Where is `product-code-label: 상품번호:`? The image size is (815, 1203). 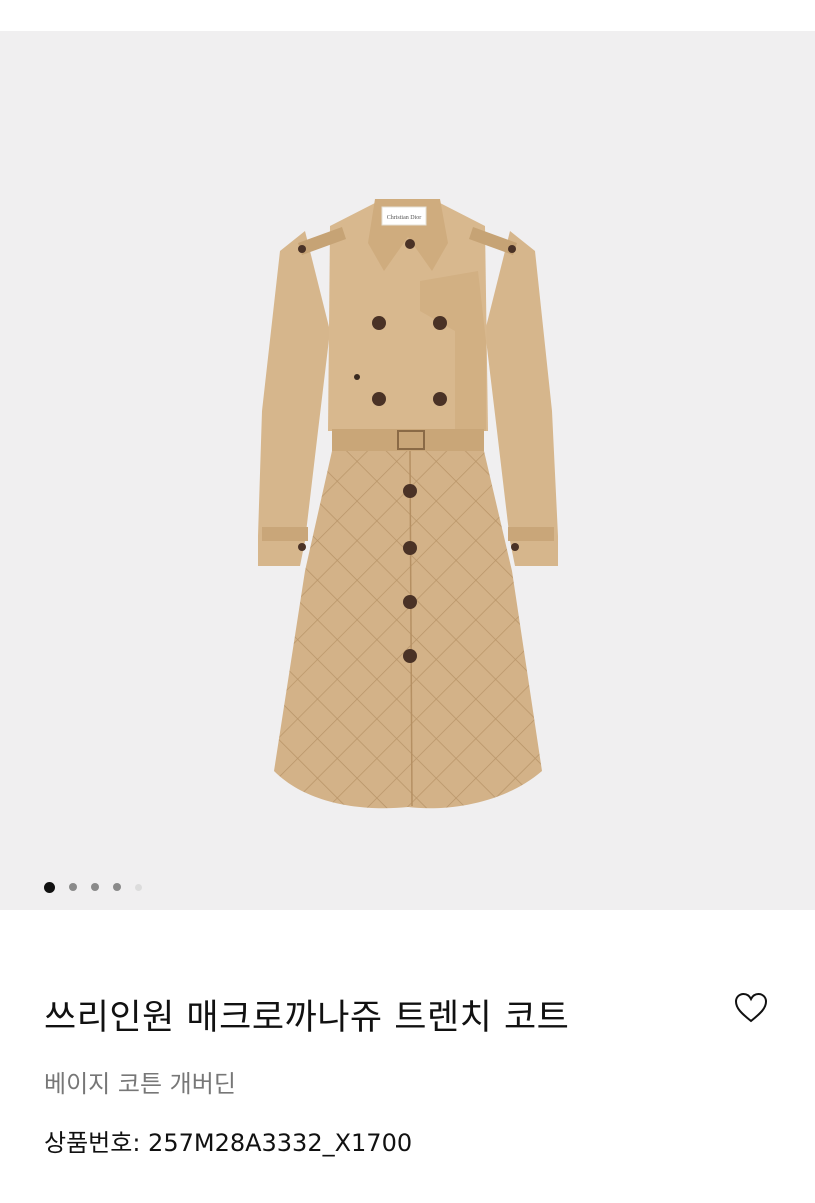 product-code-label: 상품번호: is located at coordinates (92, 1143).